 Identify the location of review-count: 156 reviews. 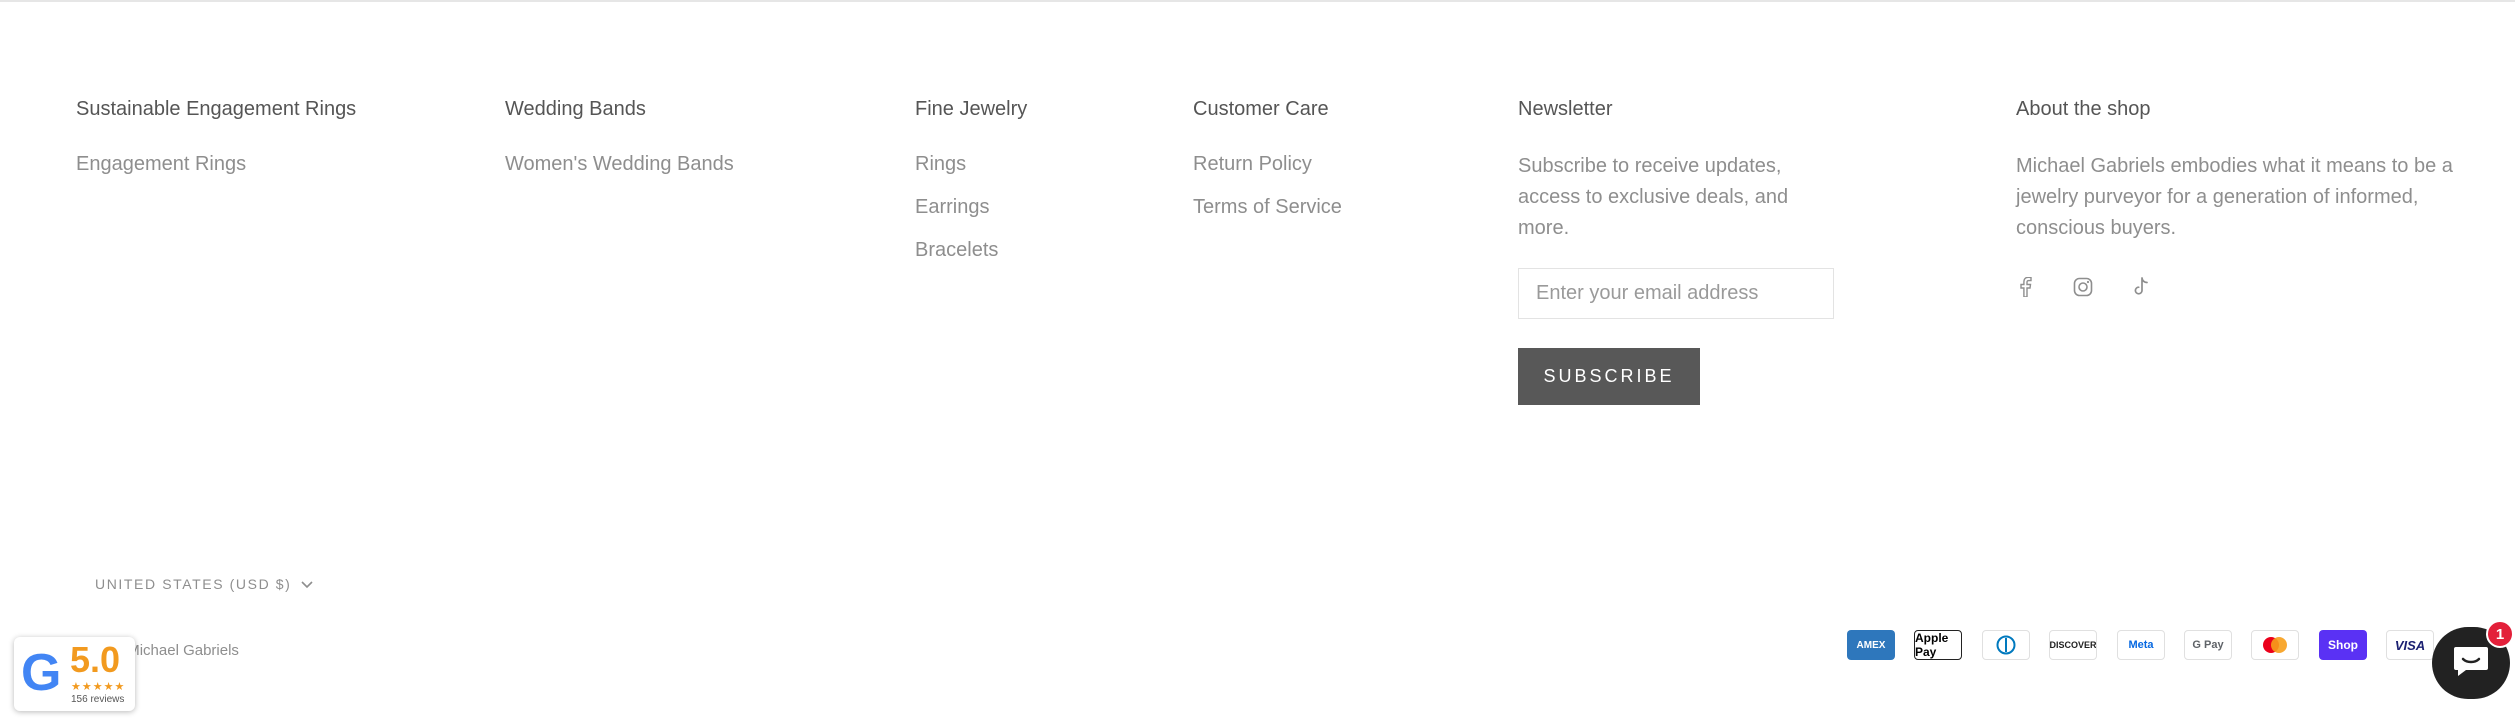
(98, 699).